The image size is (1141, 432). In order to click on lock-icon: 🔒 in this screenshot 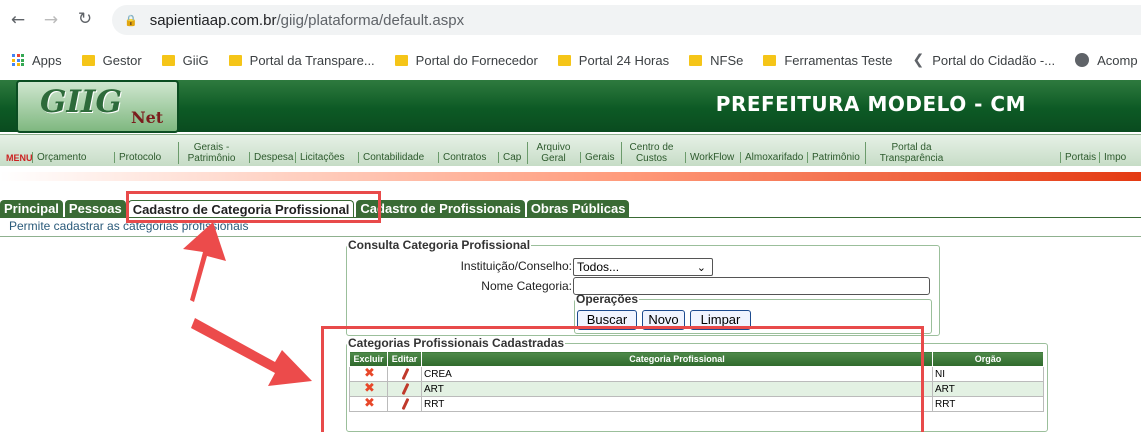, I will do `click(131, 20)`.